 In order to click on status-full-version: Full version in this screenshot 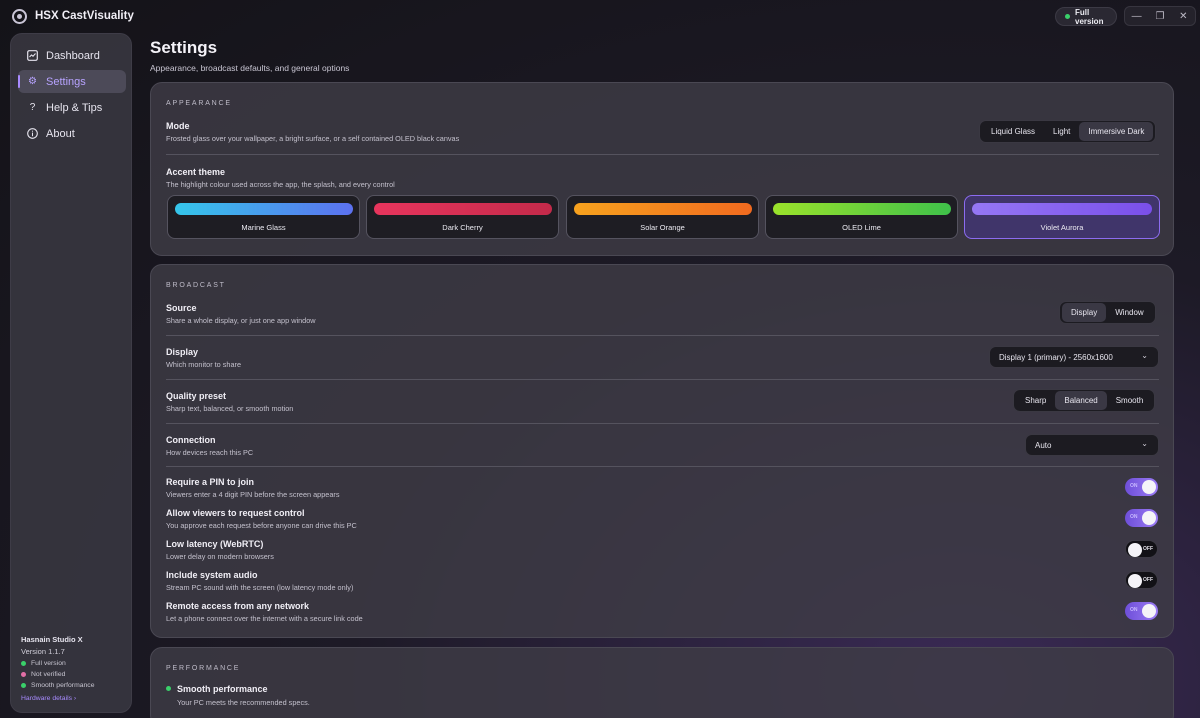, I will do `click(57, 663)`.